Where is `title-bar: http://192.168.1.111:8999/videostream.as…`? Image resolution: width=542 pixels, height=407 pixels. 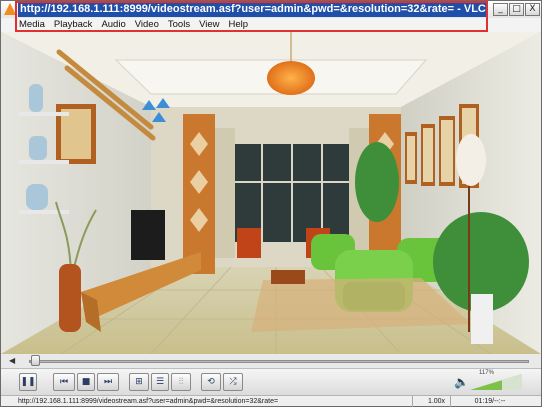 title-bar: http://192.168.1.111:8999/videostream.as… is located at coordinates (271, 9).